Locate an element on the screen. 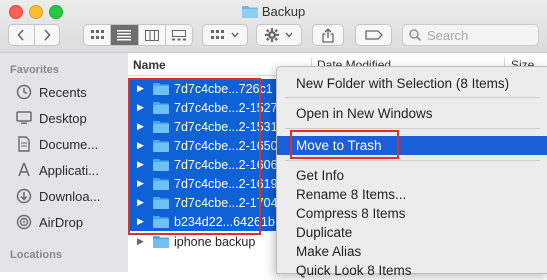 The width and height of the screenshot is (547, 280). menu-item-move-to-trash: Move to Trash is located at coordinates (412, 145).